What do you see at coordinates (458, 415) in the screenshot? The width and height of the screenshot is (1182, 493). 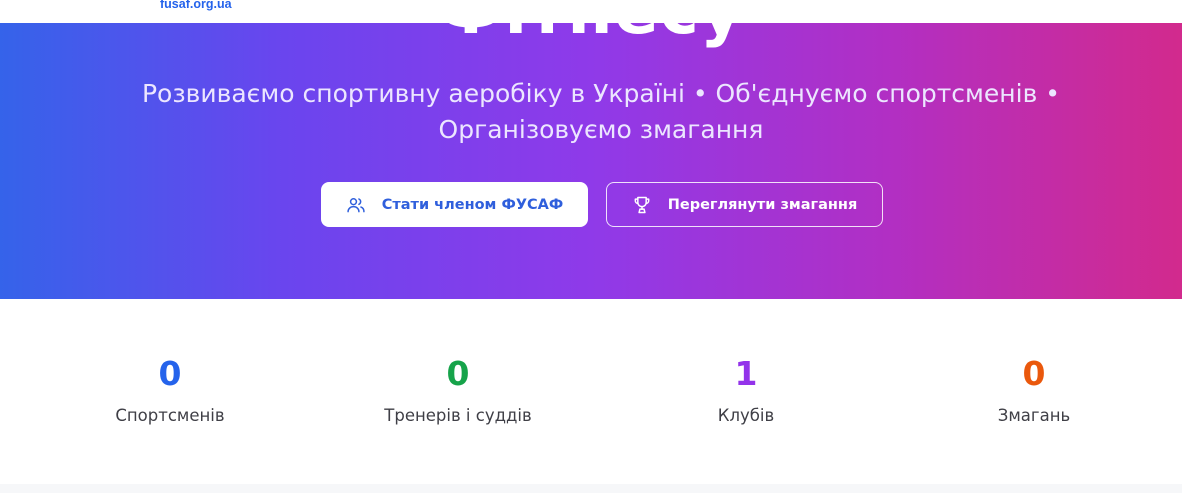 I see `stat-coaches-judges-label: Тренерів і суддів` at bounding box center [458, 415].